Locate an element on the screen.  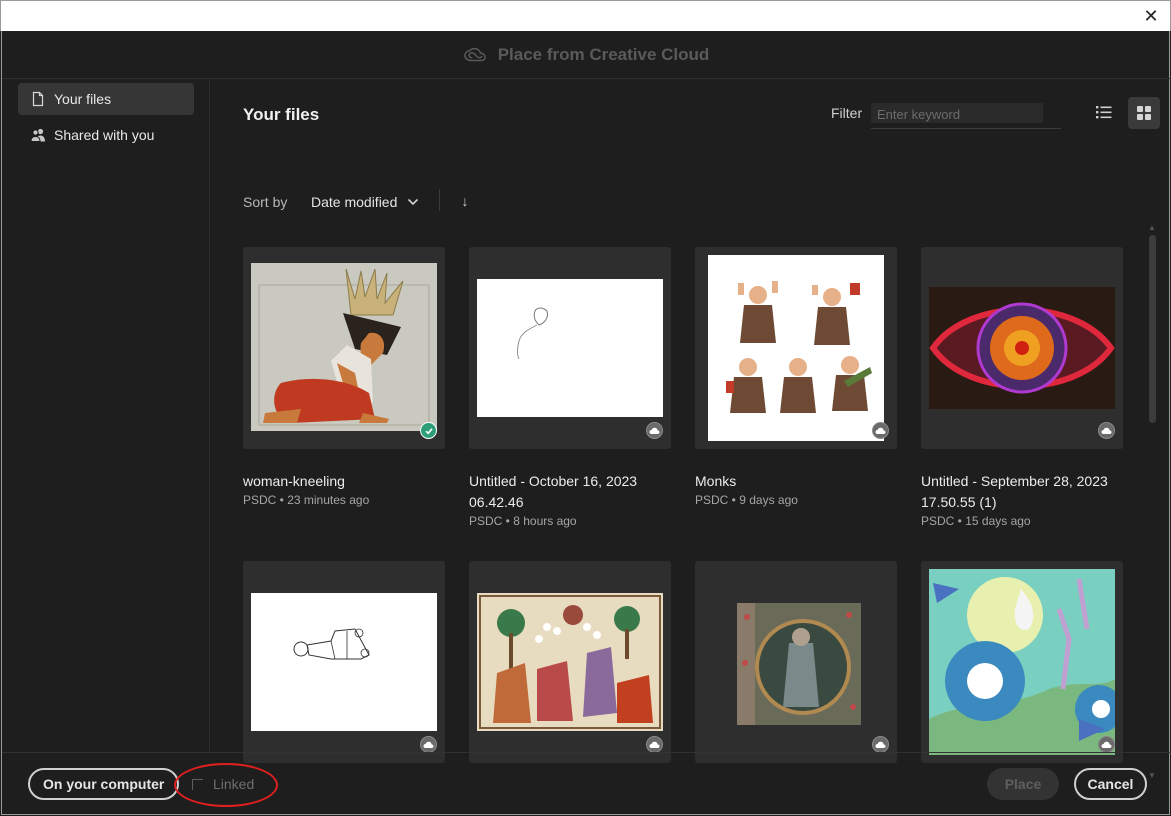
file-name: Monks is located at coordinates (716, 481).